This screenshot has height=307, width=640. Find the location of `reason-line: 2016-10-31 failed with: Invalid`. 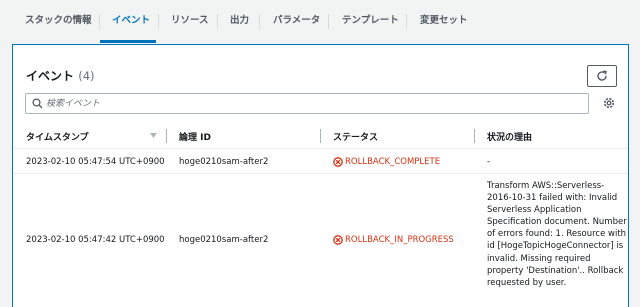

reason-line: 2016-10-31 failed with: Invalid is located at coordinates (552, 198).